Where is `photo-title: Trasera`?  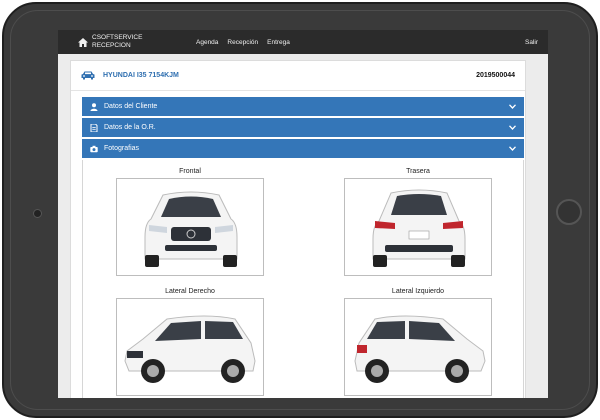 photo-title: Trasera is located at coordinates (418, 171).